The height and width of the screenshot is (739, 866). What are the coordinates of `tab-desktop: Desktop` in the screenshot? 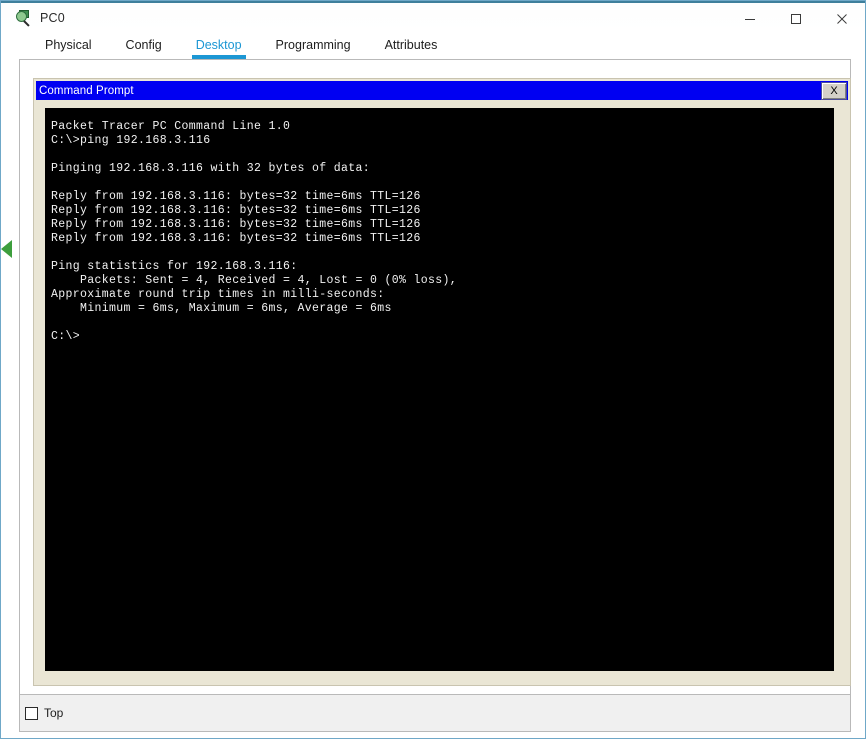 It's located at (219, 48).